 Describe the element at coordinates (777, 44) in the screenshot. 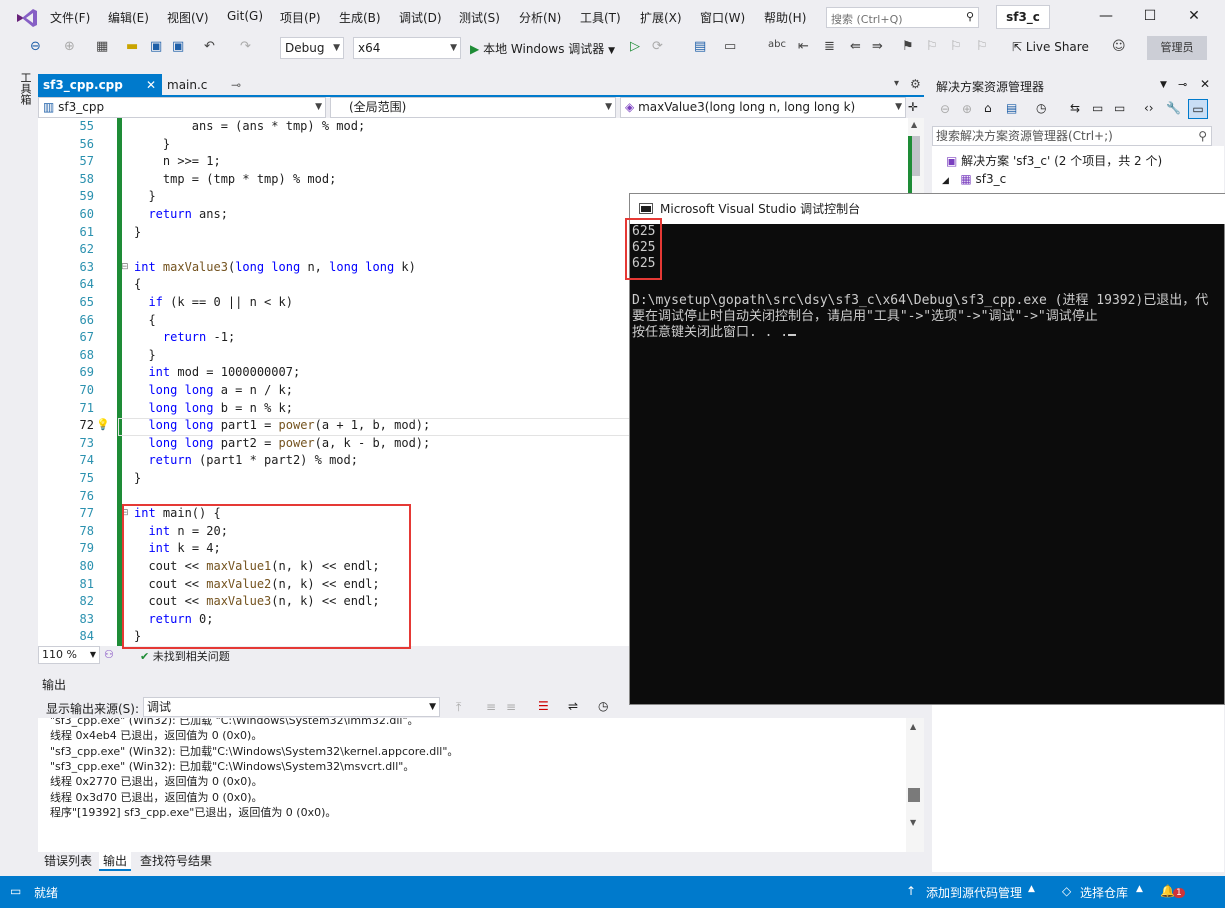

I see `spellcheck-icon: abc` at that location.